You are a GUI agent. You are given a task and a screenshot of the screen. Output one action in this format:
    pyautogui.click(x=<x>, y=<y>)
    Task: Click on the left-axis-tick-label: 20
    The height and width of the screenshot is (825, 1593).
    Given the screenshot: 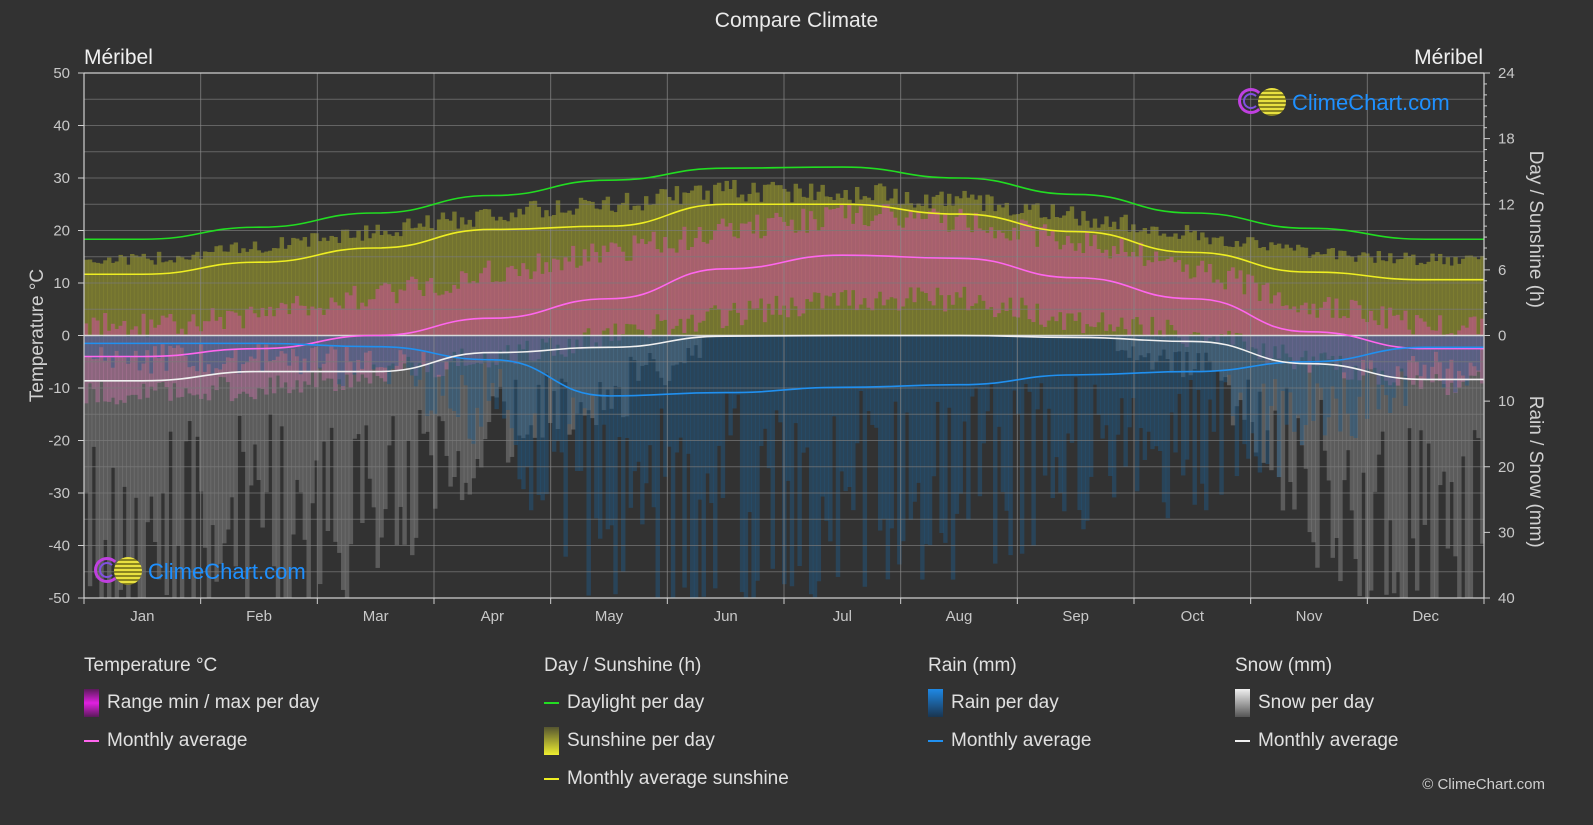 What is the action you would take?
    pyautogui.click(x=61, y=231)
    